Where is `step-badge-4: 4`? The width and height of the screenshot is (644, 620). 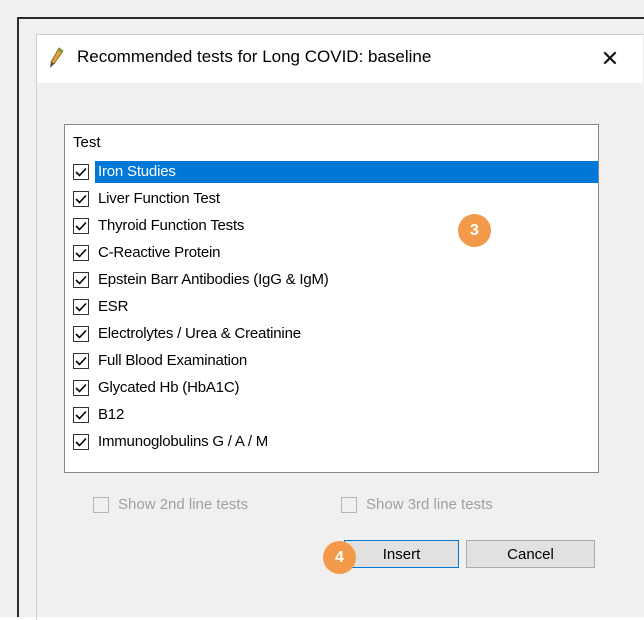
step-badge-4: 4 is located at coordinates (339, 557).